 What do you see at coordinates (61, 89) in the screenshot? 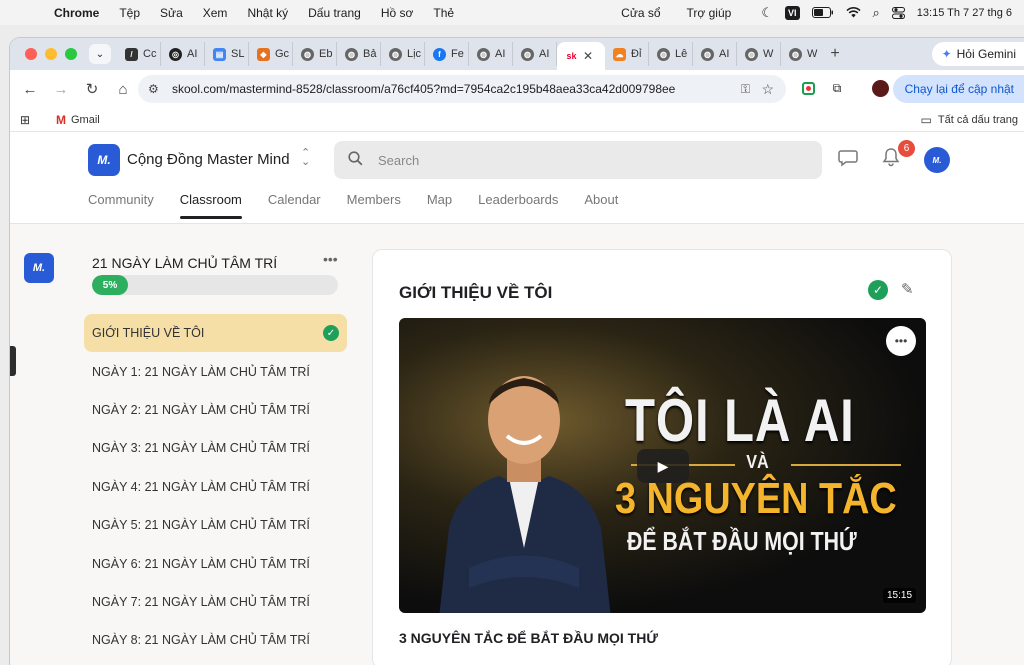
I see `forward-arrow-icon: →` at bounding box center [61, 89].